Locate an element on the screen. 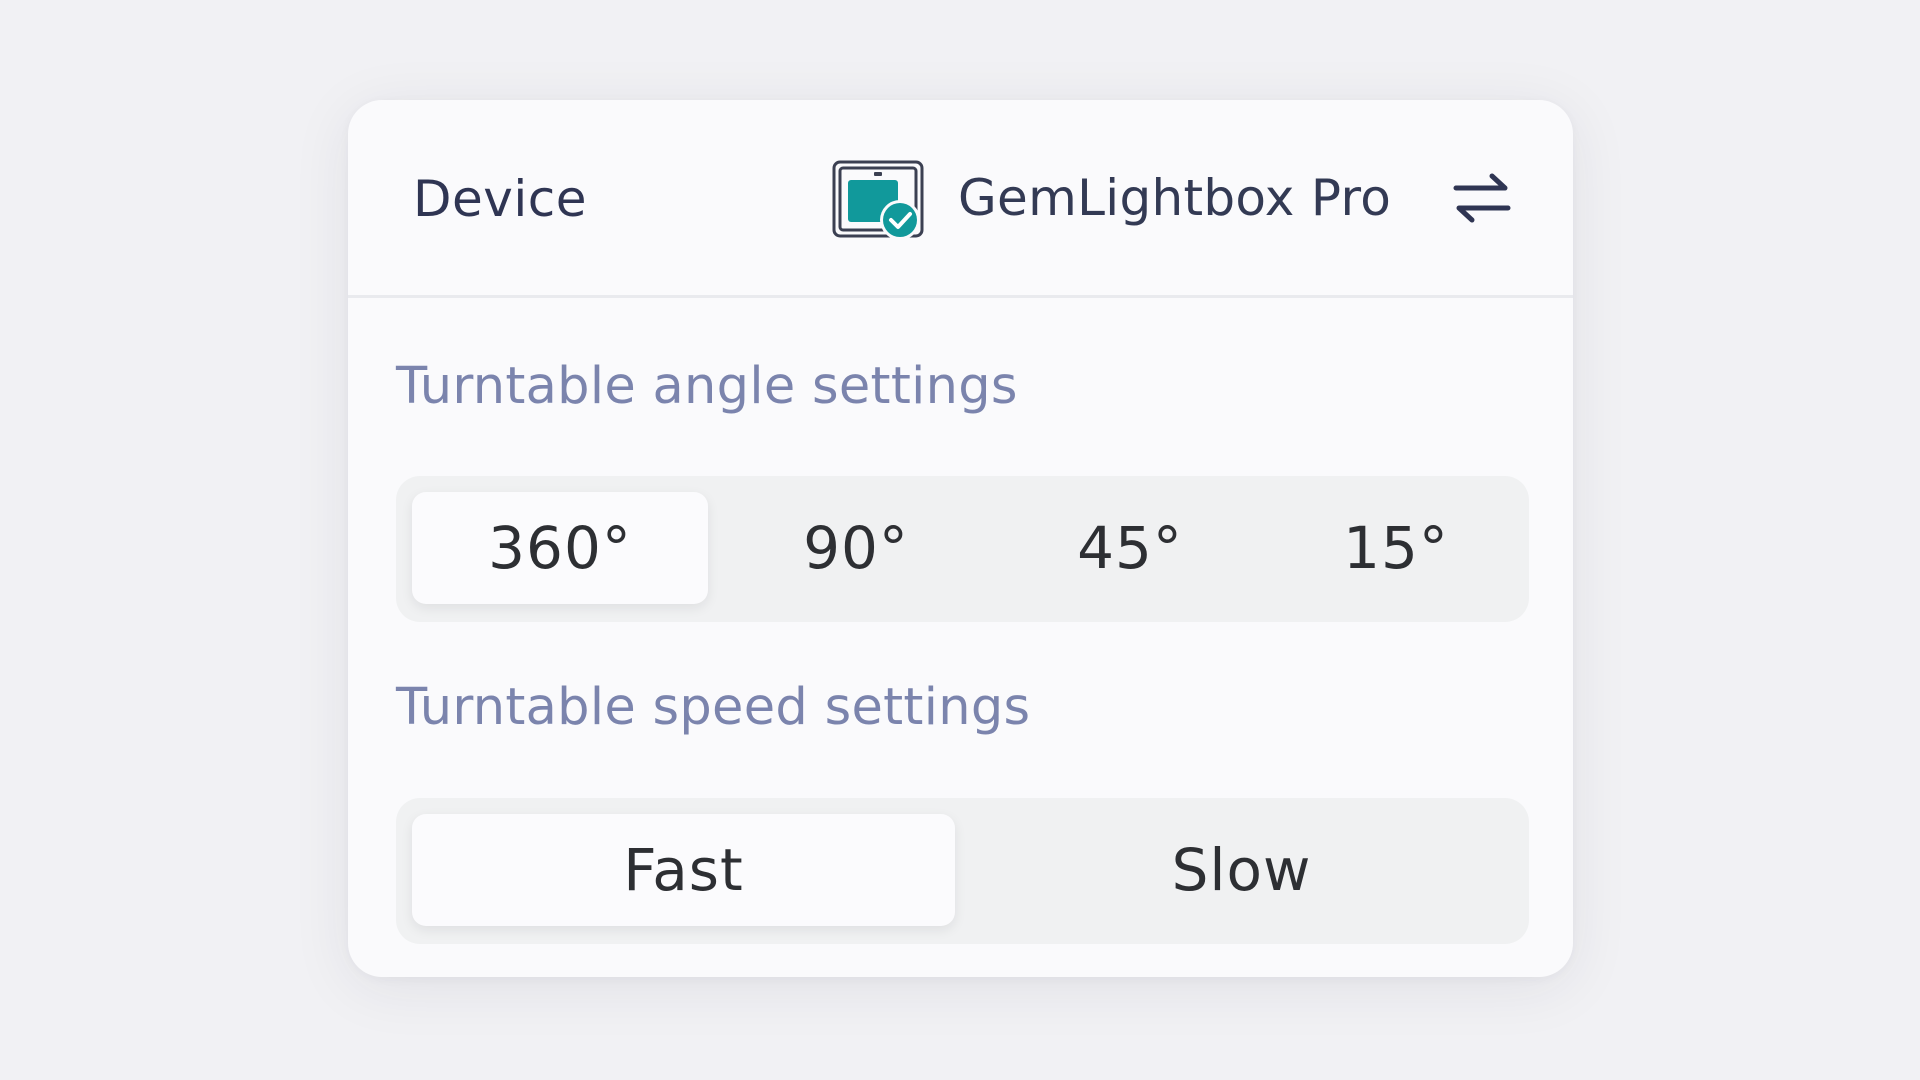 This screenshot has height=1080, width=1920. device-header: Device GemLightbox Pro is located at coordinates (960, 199).